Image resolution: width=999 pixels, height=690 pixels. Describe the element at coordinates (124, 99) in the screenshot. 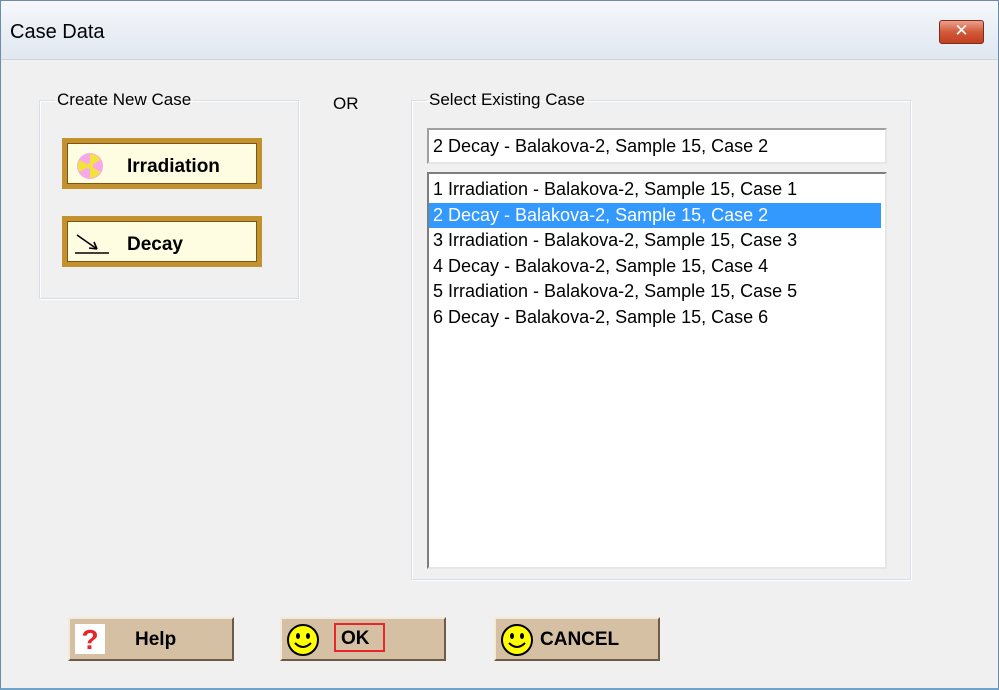

I see `create-new-case-legend: Create New Case` at that location.